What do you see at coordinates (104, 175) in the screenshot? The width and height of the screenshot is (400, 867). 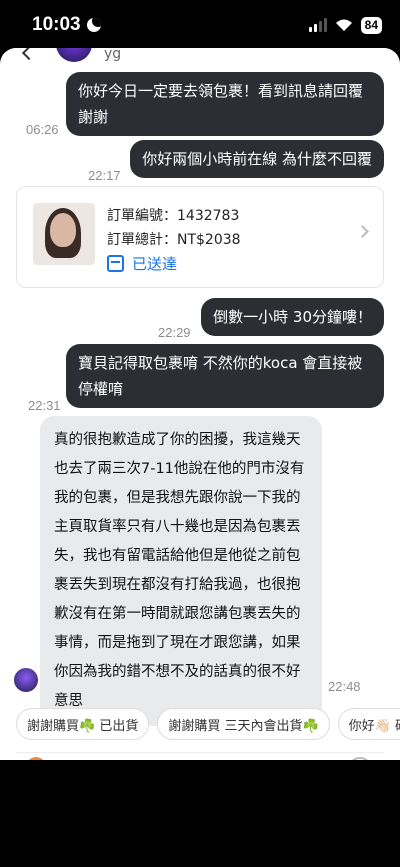 I see `message-time: 22:17` at bounding box center [104, 175].